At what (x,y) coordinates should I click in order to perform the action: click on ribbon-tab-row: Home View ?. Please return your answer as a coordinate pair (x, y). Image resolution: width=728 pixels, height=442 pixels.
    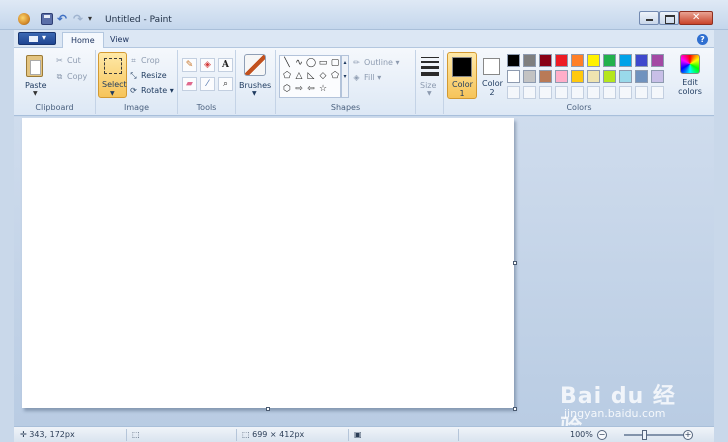
    Looking at the image, I should click on (364, 39).